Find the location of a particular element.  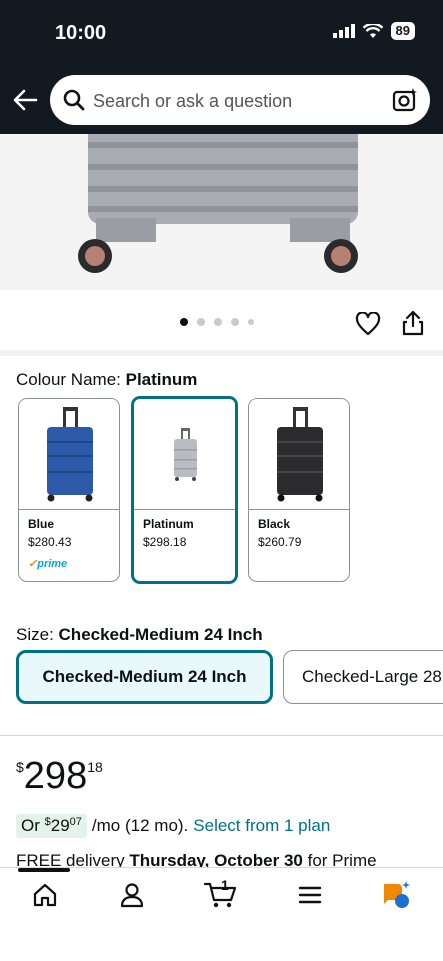

back-arrow-icon is located at coordinates (25, 100).